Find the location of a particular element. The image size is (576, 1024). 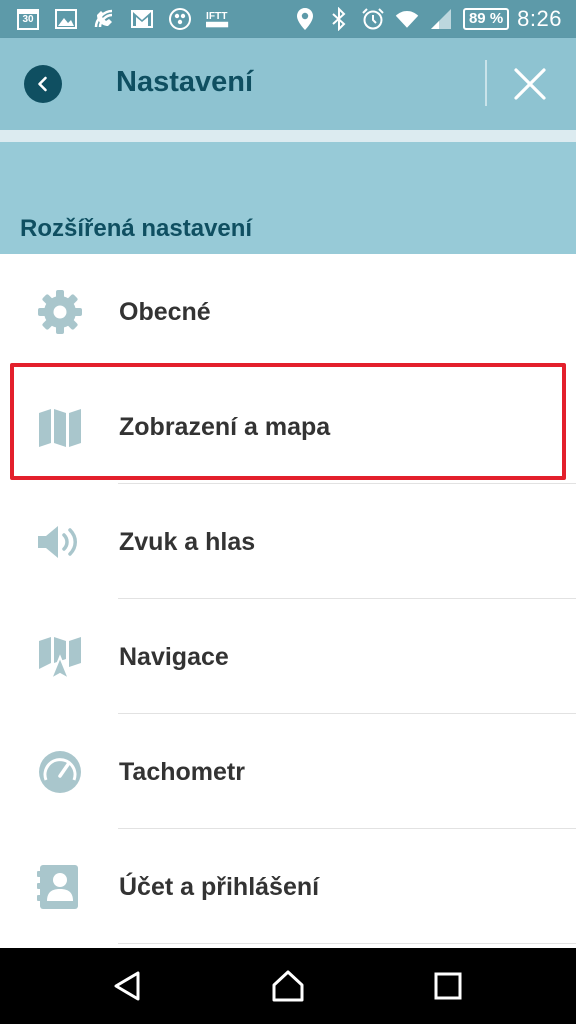

signal-icon is located at coordinates (441, 19).